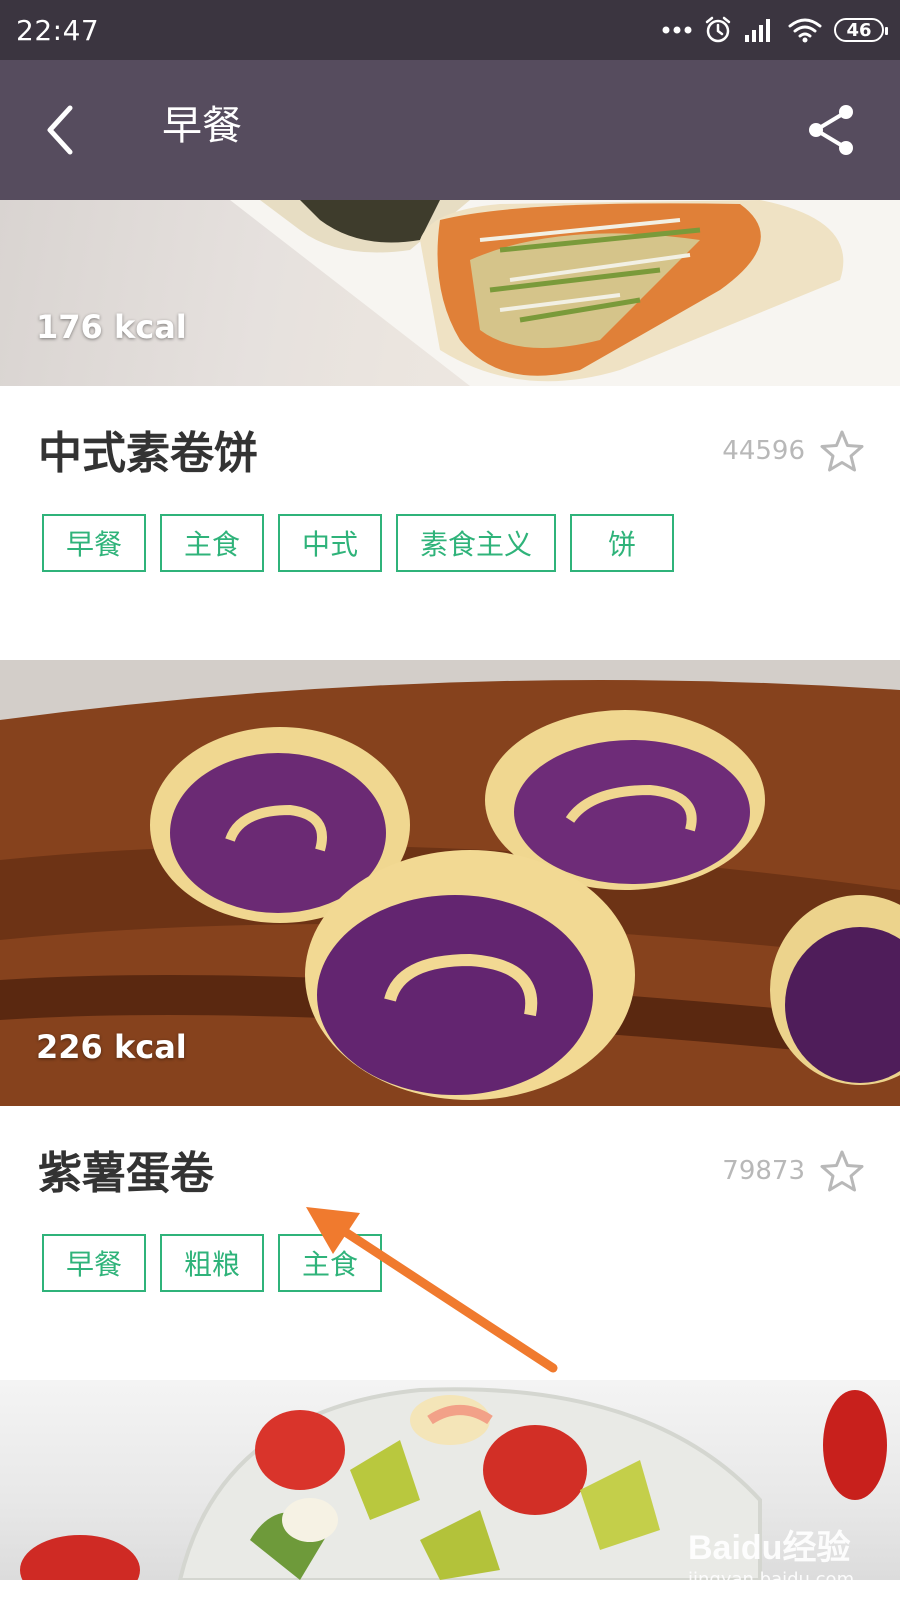 The height and width of the screenshot is (1600, 900). I want to click on battery-icon: 46, so click(861, 30).